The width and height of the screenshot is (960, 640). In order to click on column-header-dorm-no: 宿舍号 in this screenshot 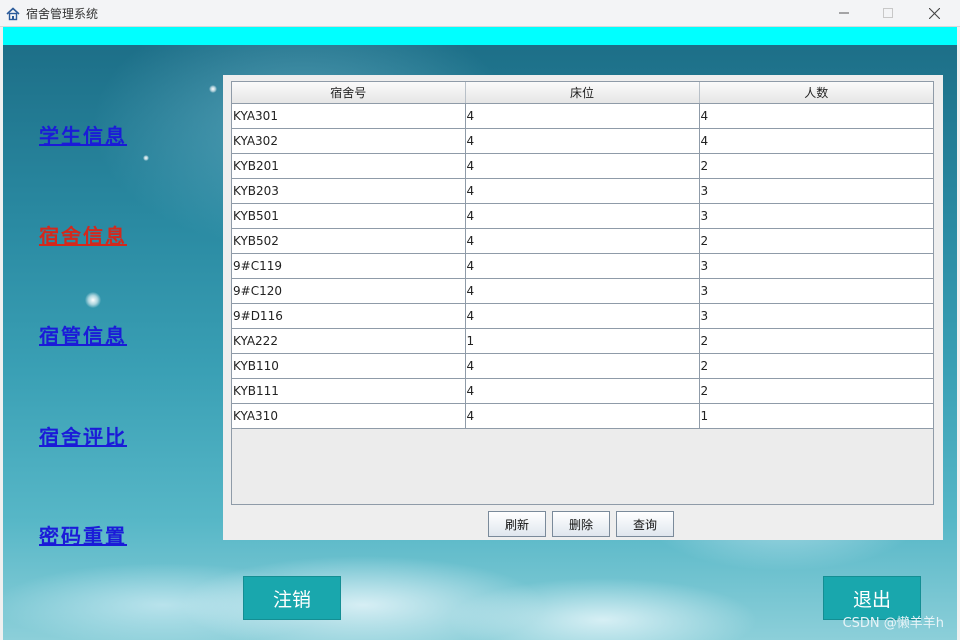, I will do `click(349, 93)`.